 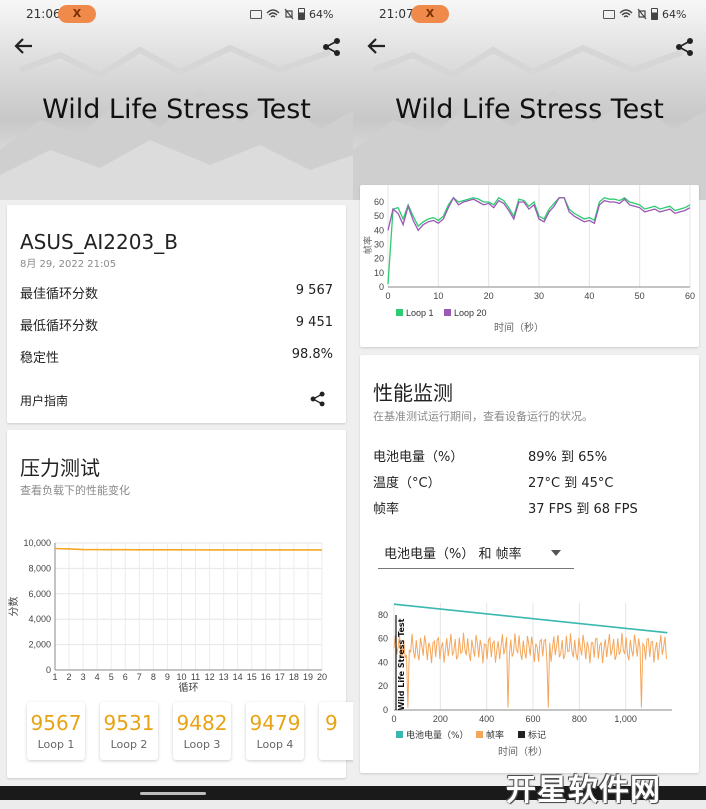 I want to click on x-tick-label: 6, so click(x=125, y=677).